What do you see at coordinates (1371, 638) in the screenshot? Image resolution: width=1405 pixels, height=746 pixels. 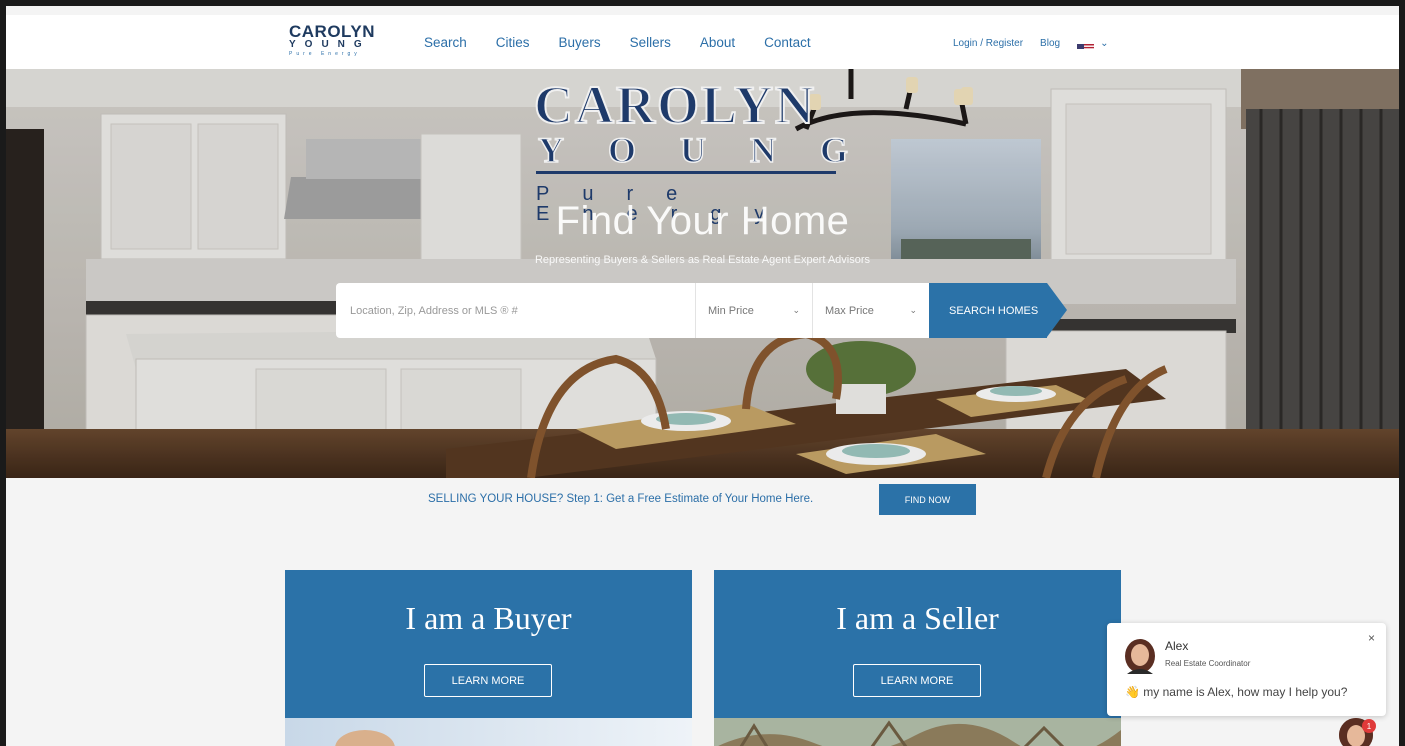 I see `close-icon: ×` at bounding box center [1371, 638].